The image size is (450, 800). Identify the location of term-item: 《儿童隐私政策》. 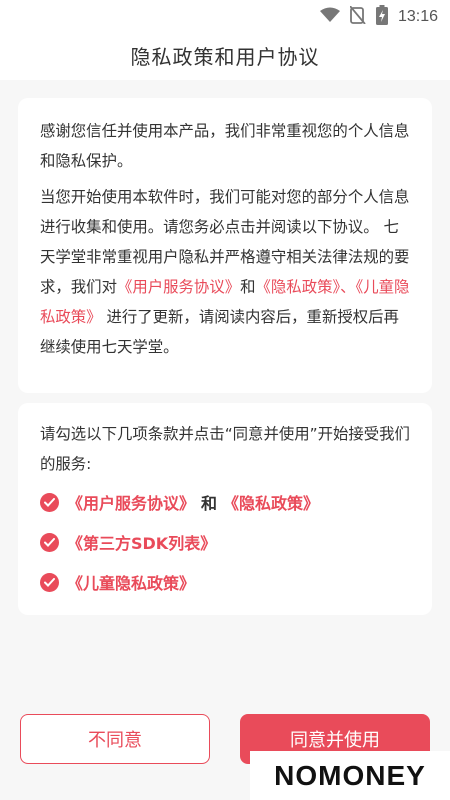
(226, 582).